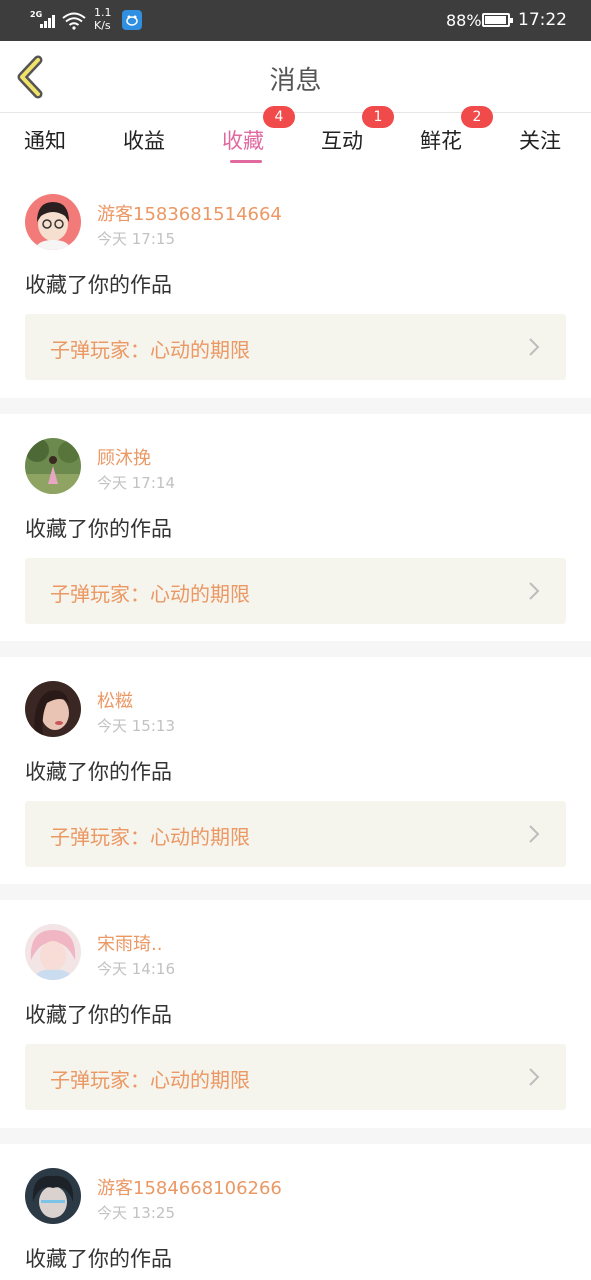 Image resolution: width=591 pixels, height=1280 pixels. Describe the element at coordinates (342, 140) in the screenshot. I see `tab-interactions: 互动` at that location.